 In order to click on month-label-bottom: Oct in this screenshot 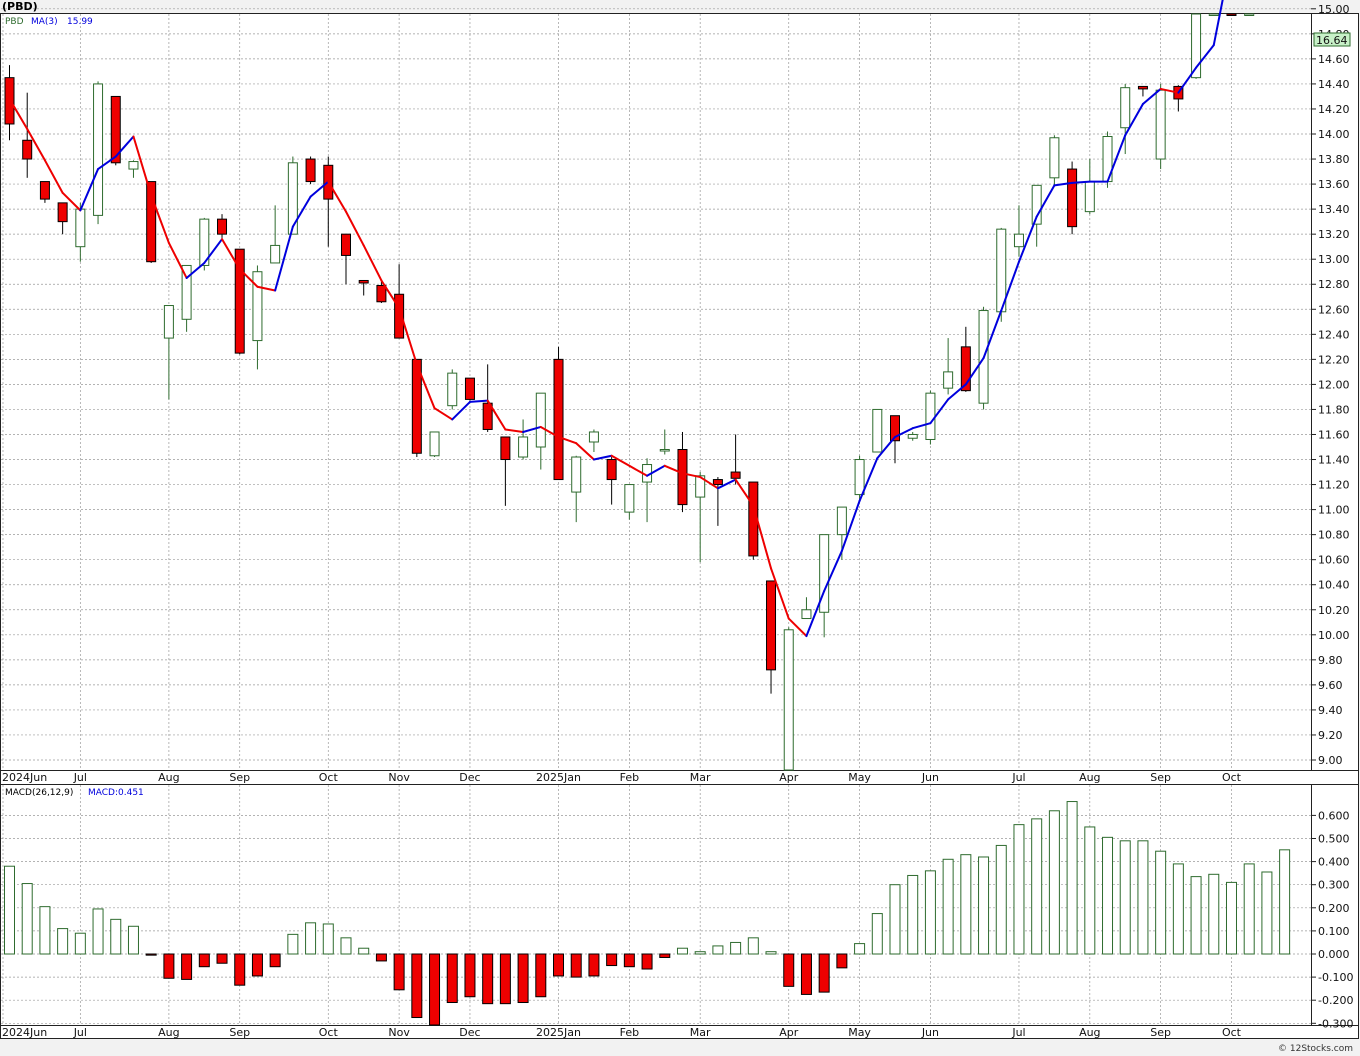, I will do `click(329, 1032)`.